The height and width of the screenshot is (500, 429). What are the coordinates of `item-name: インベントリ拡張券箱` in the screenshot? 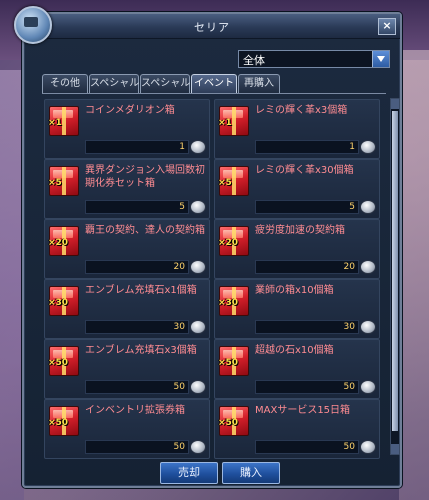 It's located at (135, 410).